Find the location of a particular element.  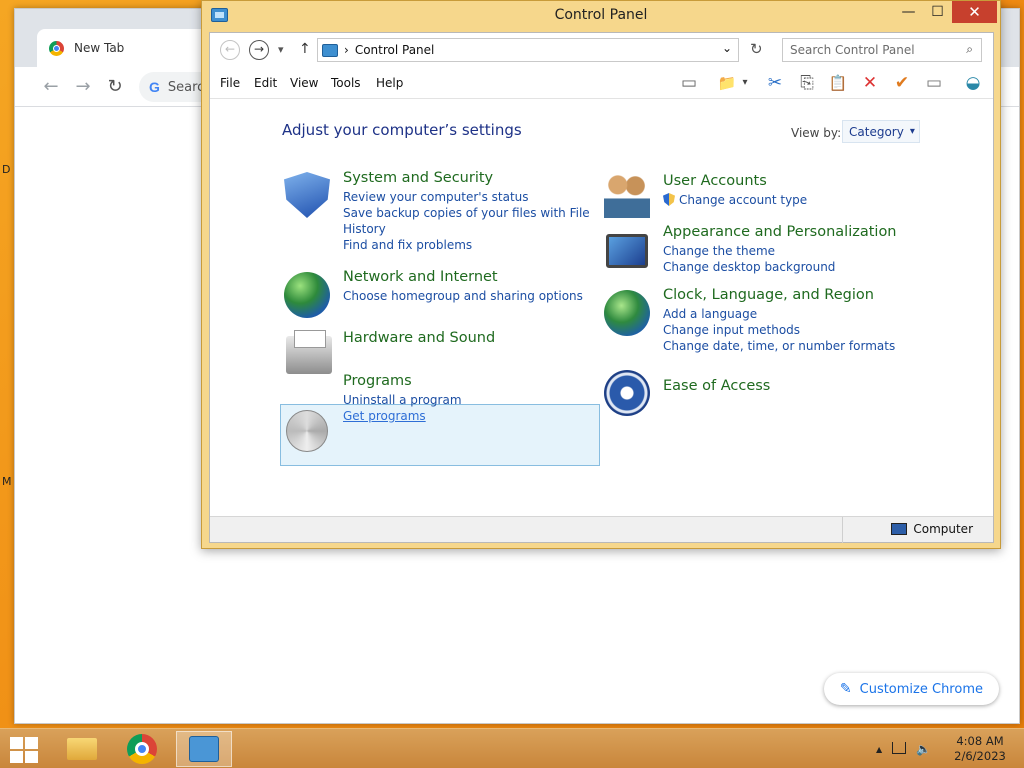

taskbar-clock: 4:08 AM 2/6/2023 is located at coordinates (980, 749).